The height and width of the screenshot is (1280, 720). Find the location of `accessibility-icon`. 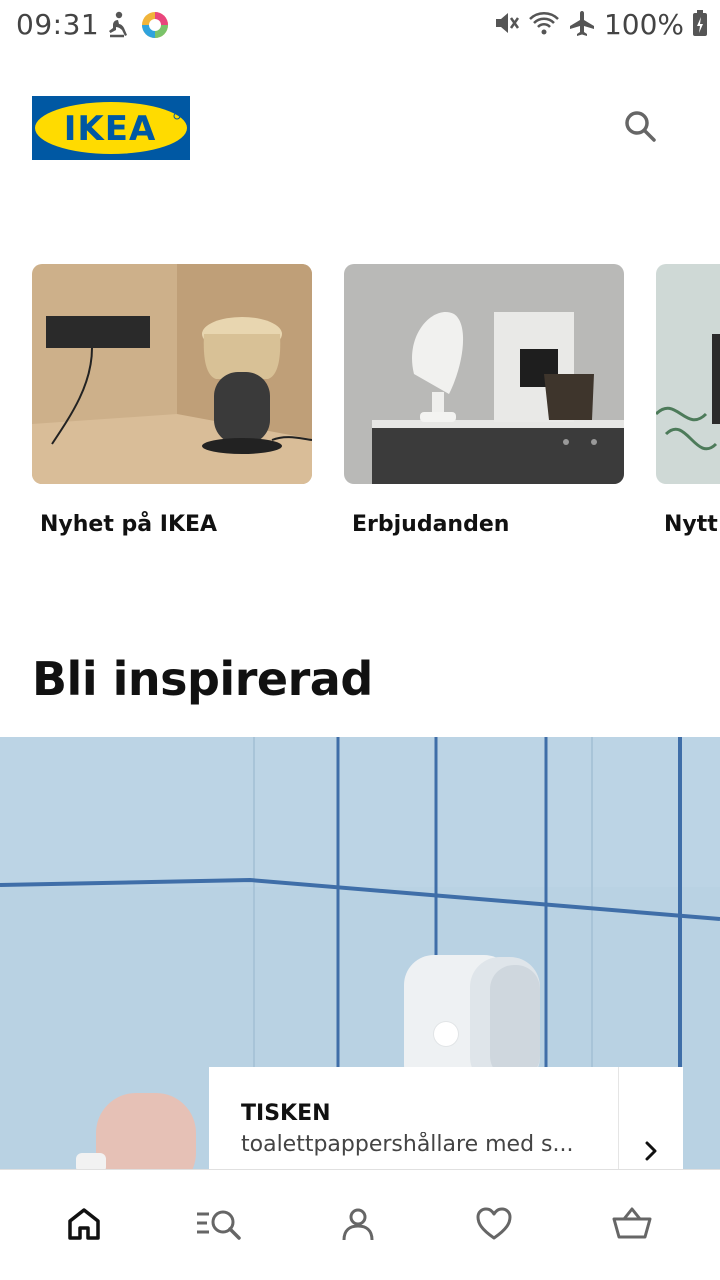

accessibility-icon is located at coordinates (118, 27).